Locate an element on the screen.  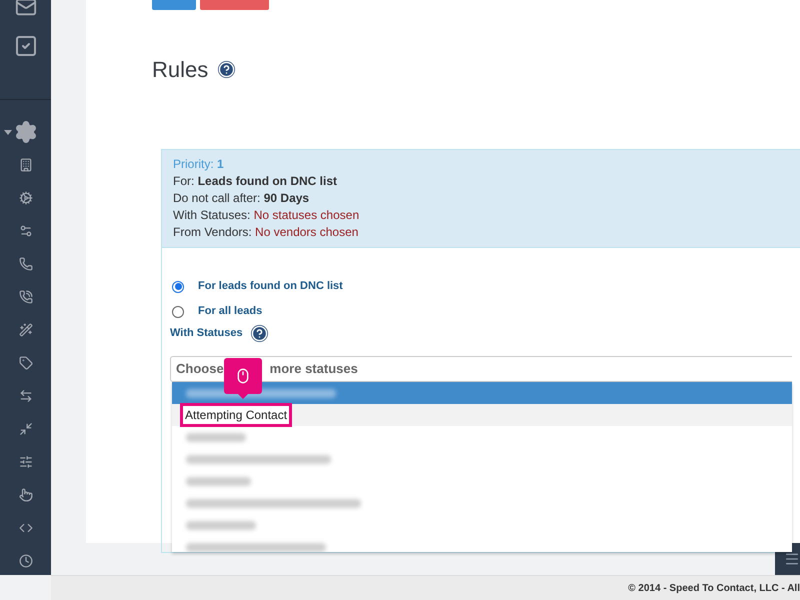
field-label: With Statuses is located at coordinates (206, 334).